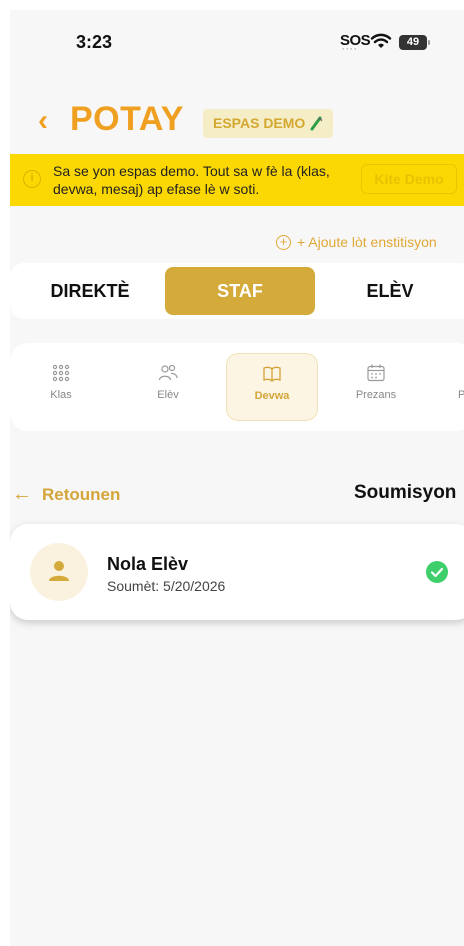  What do you see at coordinates (272, 396) in the screenshot?
I see `tab-label: Devwa` at bounding box center [272, 396].